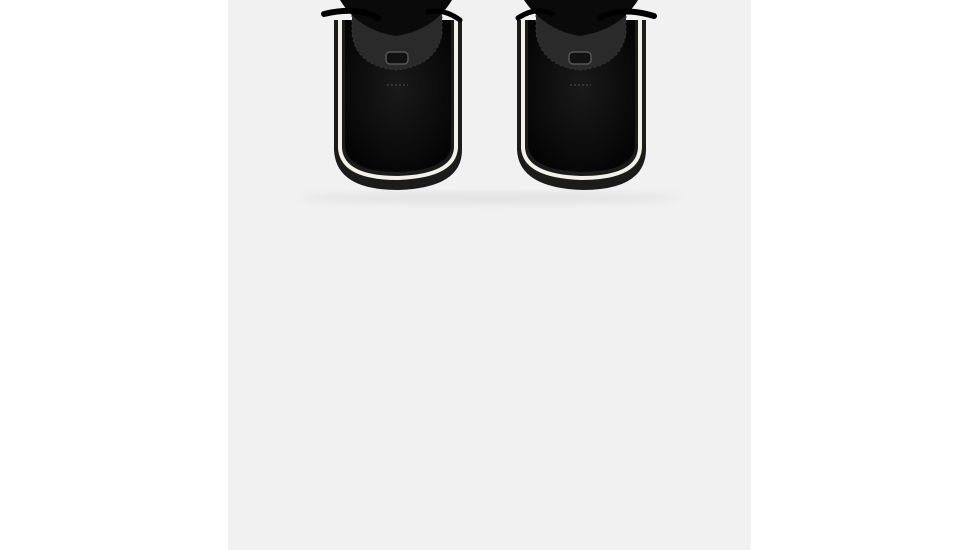 Image resolution: width=978 pixels, height=550 pixels. I want to click on boots-illustration, so click(491, 102).